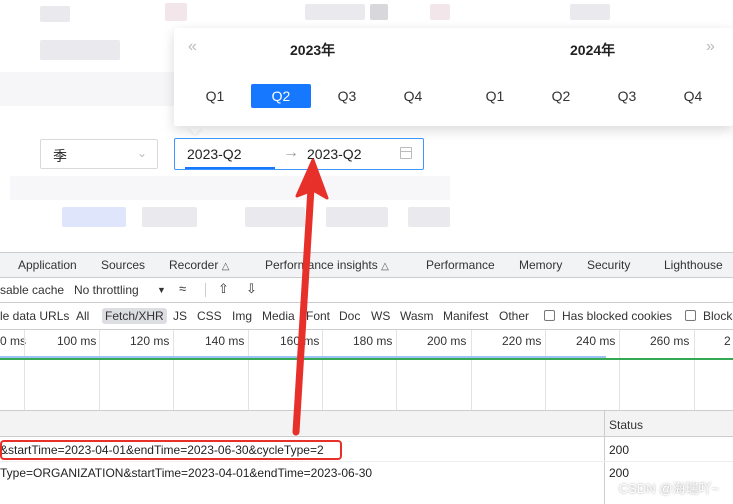 This screenshot has width=733, height=504. I want to click on timeline-tick: 0 ms, so click(13, 341).